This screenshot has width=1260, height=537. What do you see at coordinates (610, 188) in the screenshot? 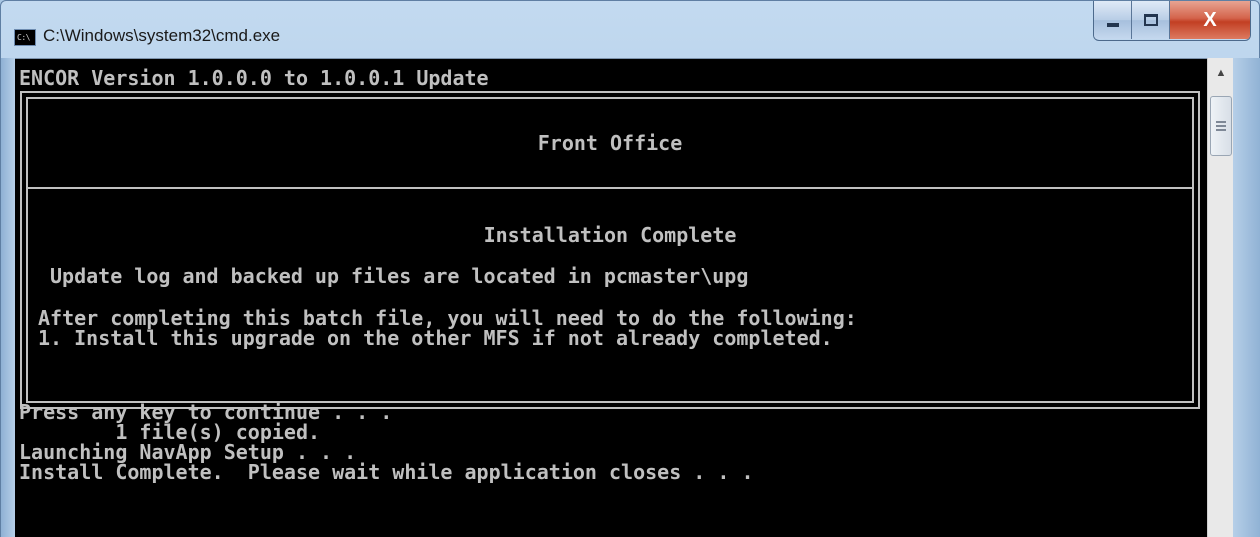
I see `box-divider` at bounding box center [610, 188].